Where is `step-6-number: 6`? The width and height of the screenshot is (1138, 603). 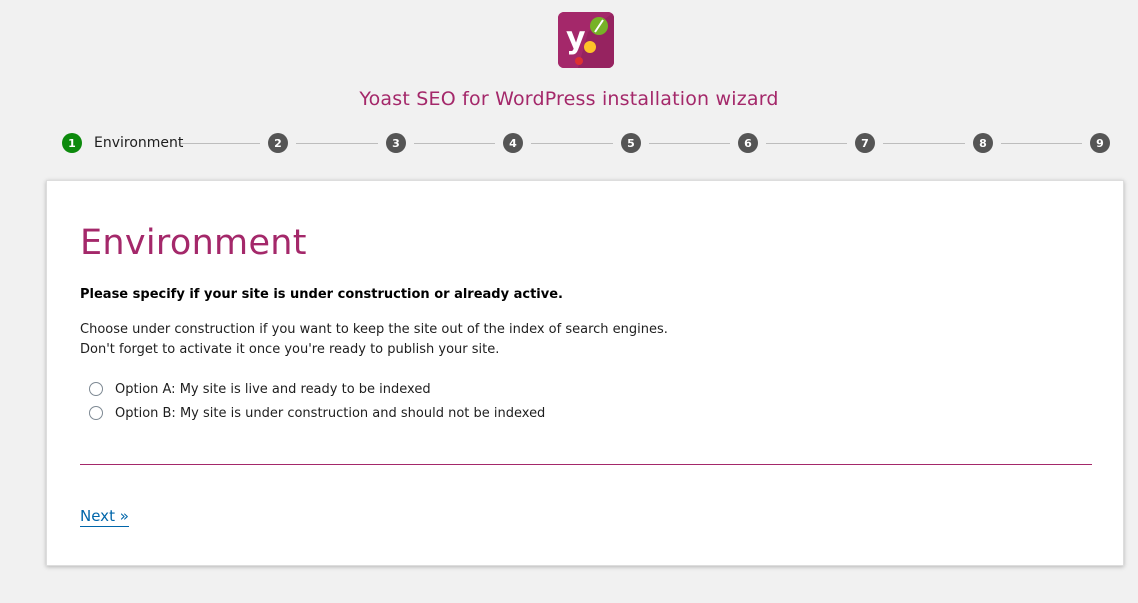
step-6-number: 6 is located at coordinates (748, 143).